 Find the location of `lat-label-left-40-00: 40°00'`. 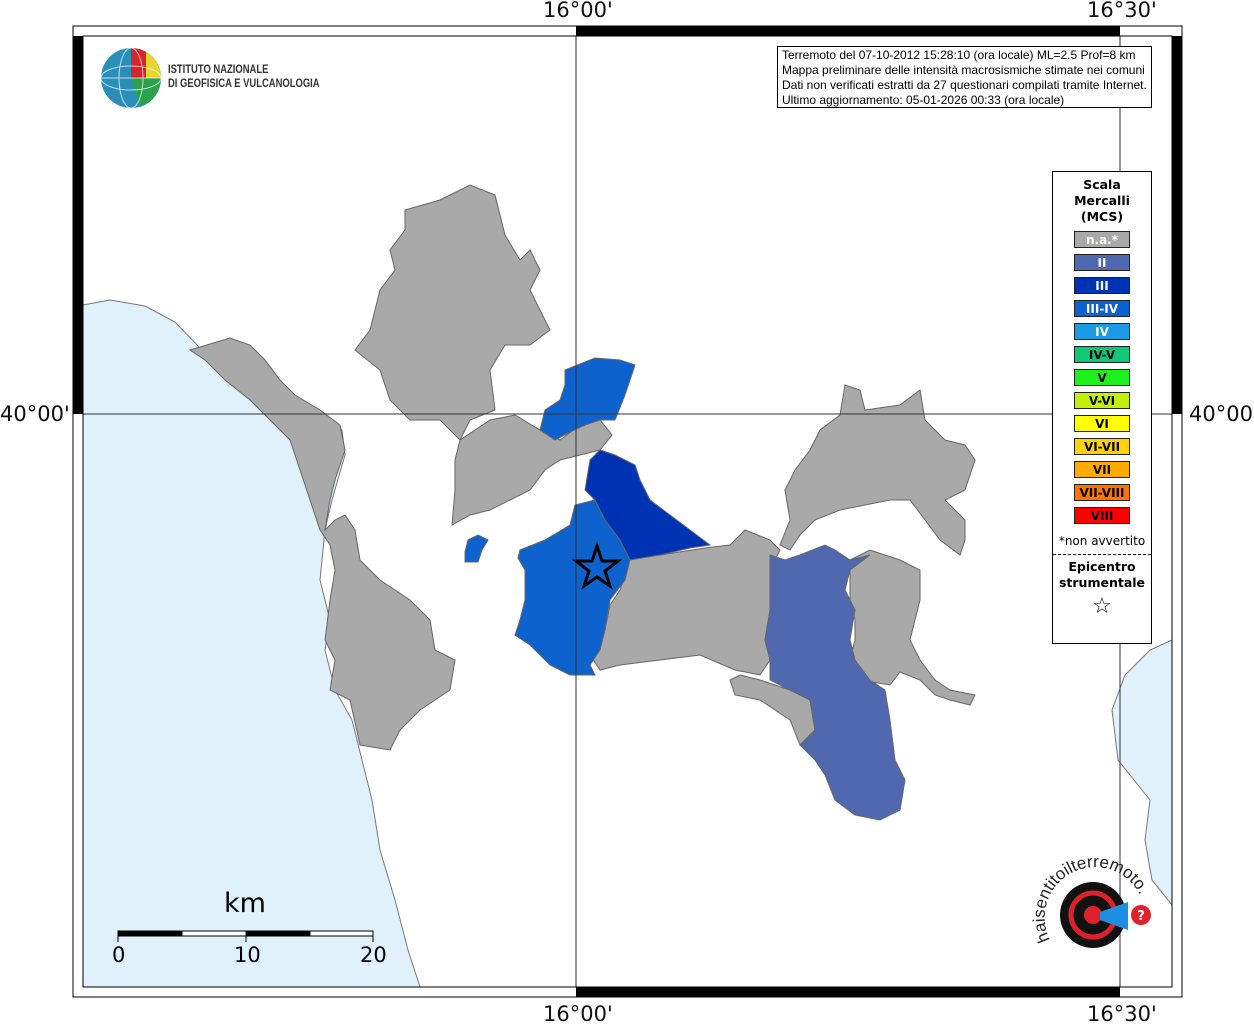

lat-label-left-40-00: 40°00' is located at coordinates (35, 414).